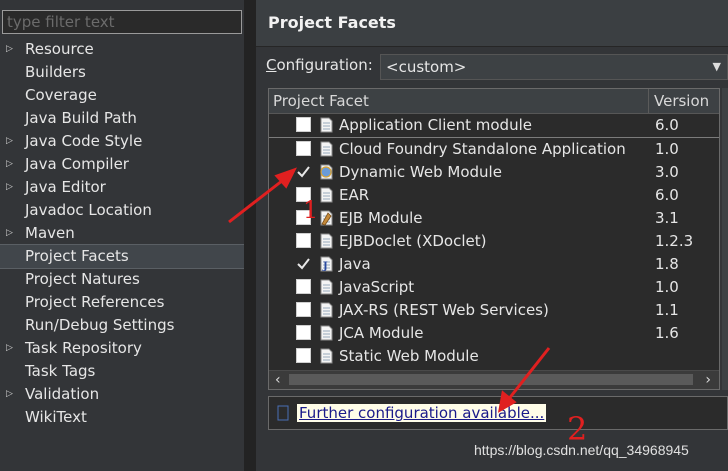 The width and height of the screenshot is (728, 471). Describe the element at coordinates (381, 218) in the screenshot. I see `facet-name: EJB Module` at that location.